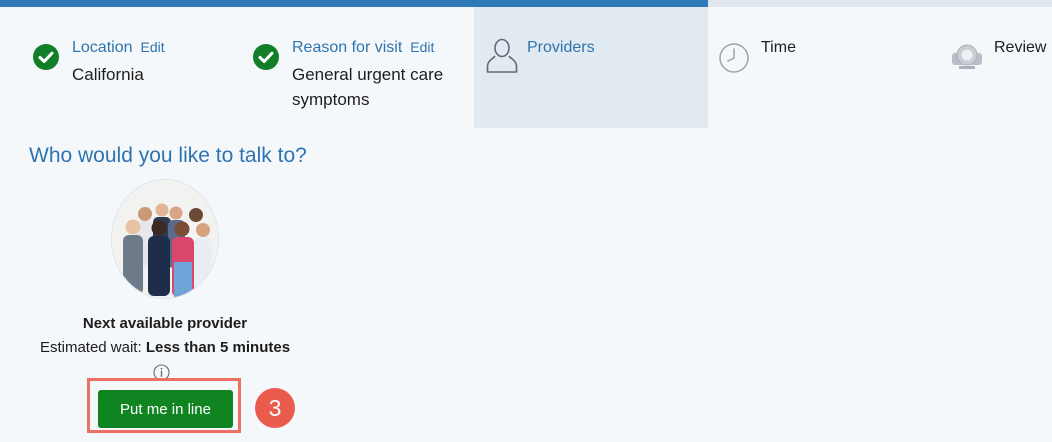 This screenshot has height=442, width=1052. Describe the element at coordinates (591, 67) in the screenshot. I see `step-providers: Providers` at that location.